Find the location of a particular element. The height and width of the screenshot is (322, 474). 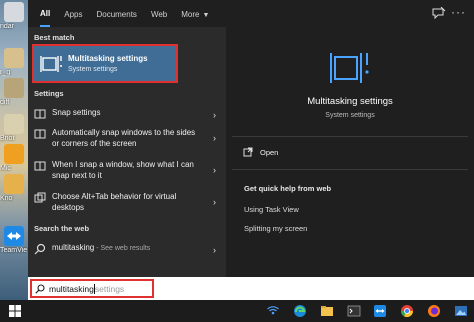

photos-icon is located at coordinates (460, 311).